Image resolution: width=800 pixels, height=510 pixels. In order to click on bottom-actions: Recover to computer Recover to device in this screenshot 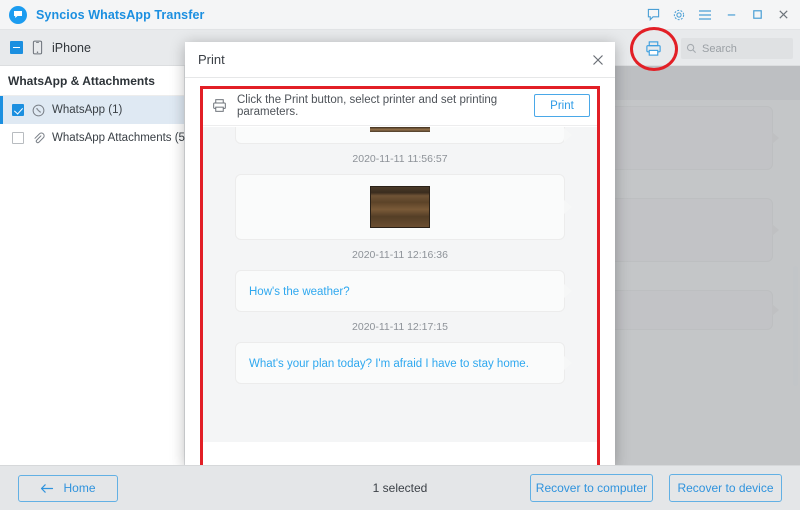, I will do `click(656, 488)`.